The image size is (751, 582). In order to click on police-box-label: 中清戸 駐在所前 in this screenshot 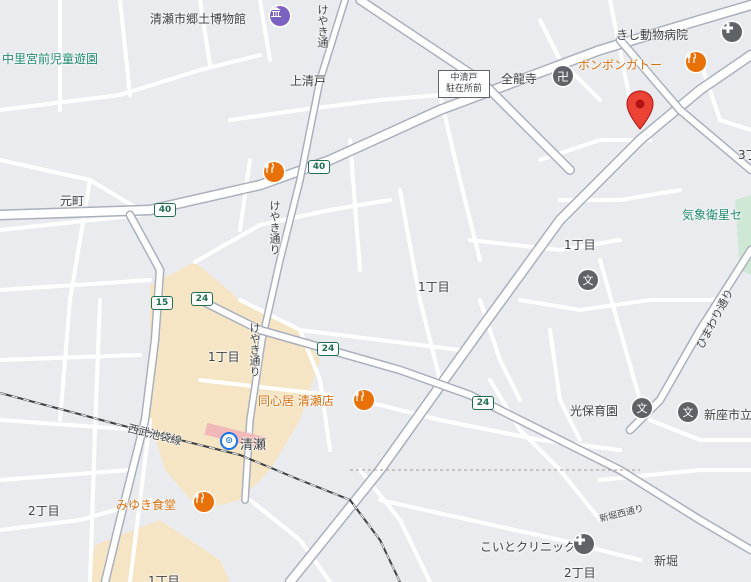, I will do `click(464, 84)`.